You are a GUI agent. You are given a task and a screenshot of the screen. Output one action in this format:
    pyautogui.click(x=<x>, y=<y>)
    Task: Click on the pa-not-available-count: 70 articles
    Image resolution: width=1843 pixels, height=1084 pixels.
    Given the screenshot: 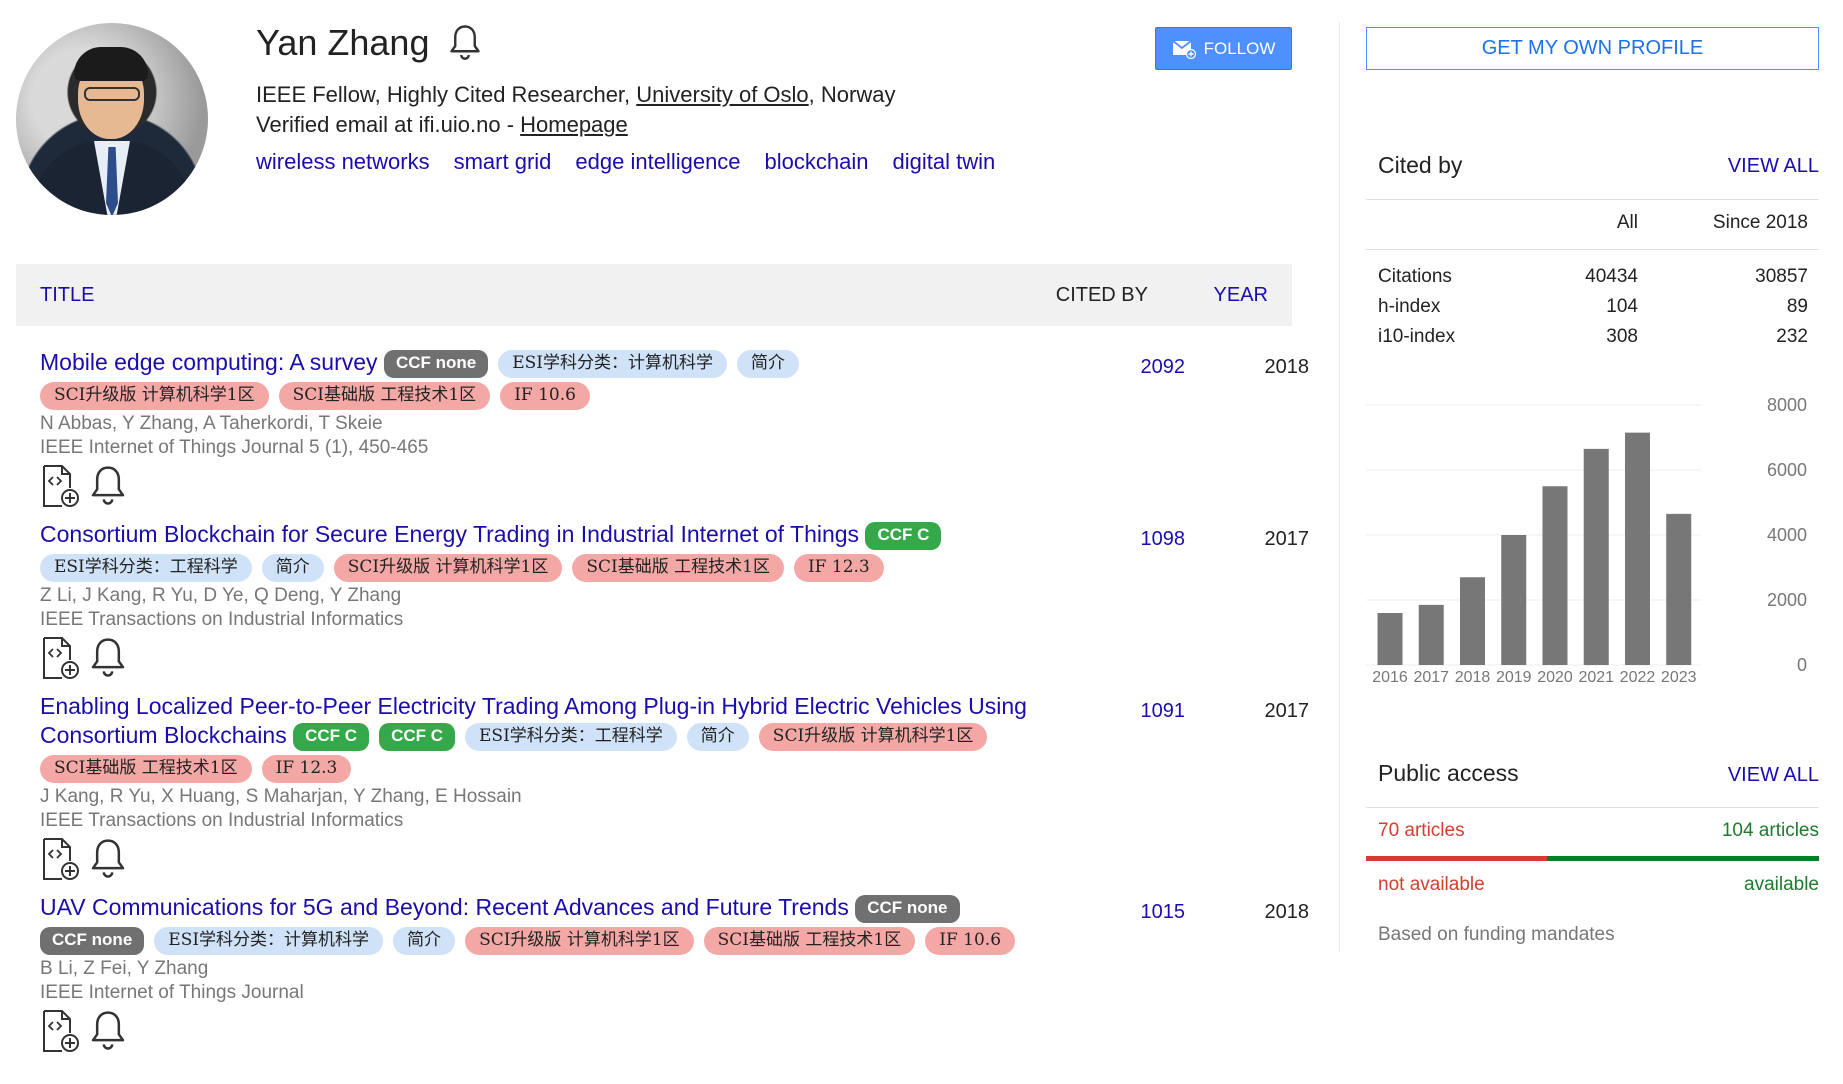 What is the action you would take?
    pyautogui.click(x=1421, y=831)
    